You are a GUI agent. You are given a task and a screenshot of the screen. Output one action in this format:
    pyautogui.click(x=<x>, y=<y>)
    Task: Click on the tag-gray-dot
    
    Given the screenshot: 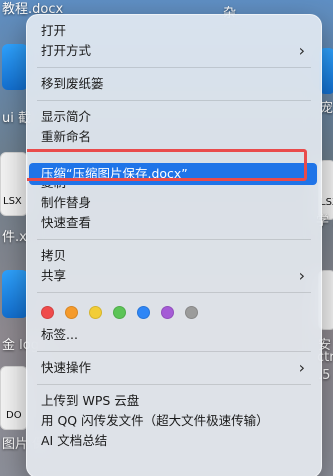 What is the action you would take?
    pyautogui.click(x=191, y=312)
    